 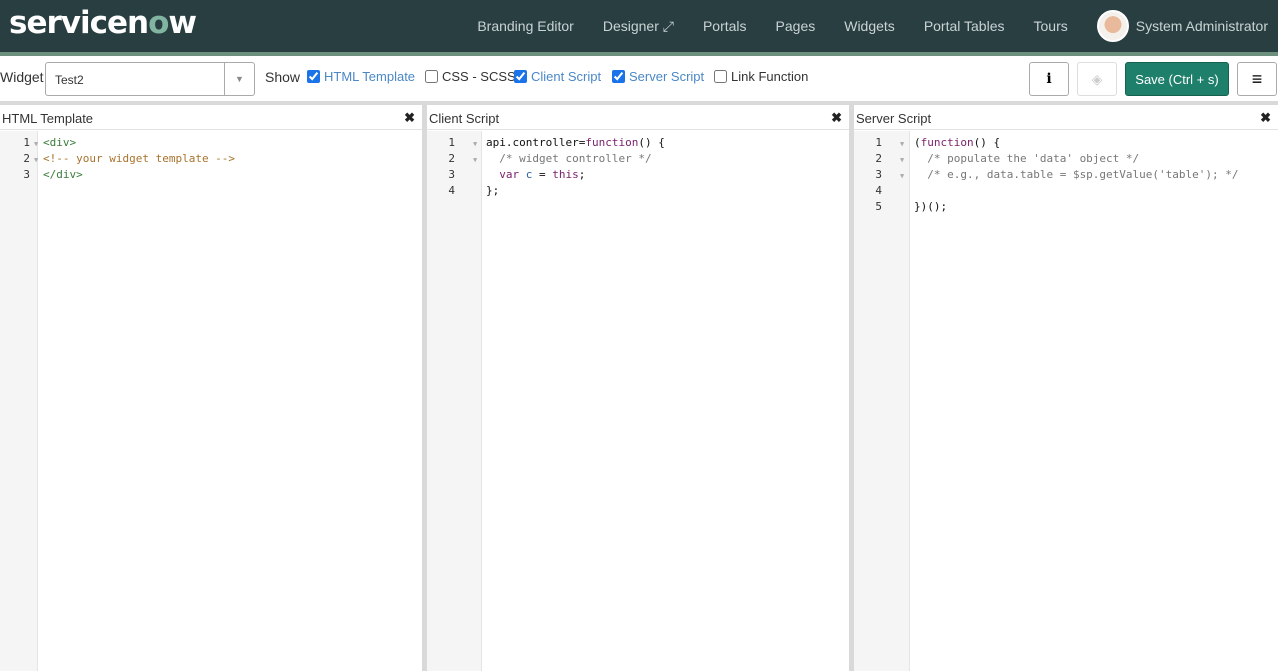 I want to click on chevron-down-icon: ▼, so click(x=239, y=79).